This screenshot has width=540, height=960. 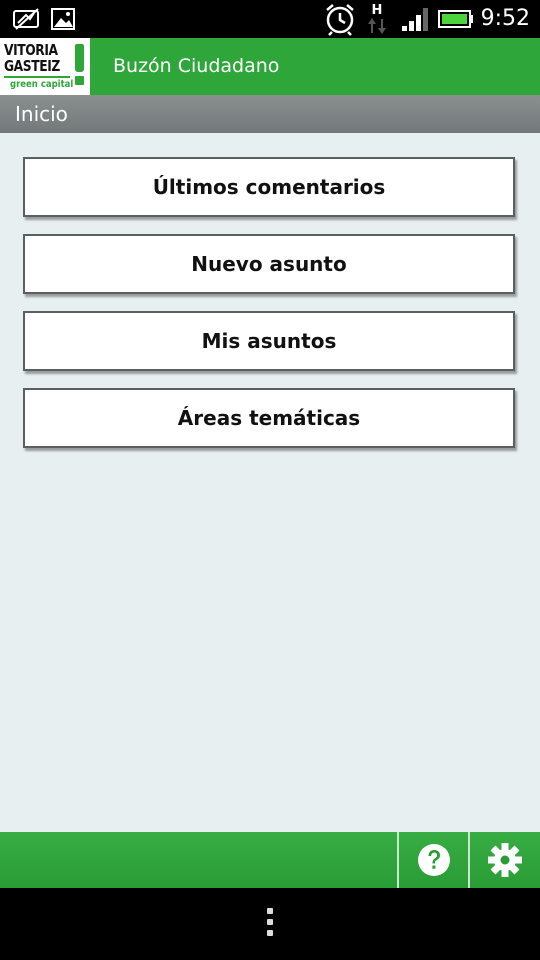 I want to click on latest-comments-button: Últimos comentarios, so click(x=269, y=187).